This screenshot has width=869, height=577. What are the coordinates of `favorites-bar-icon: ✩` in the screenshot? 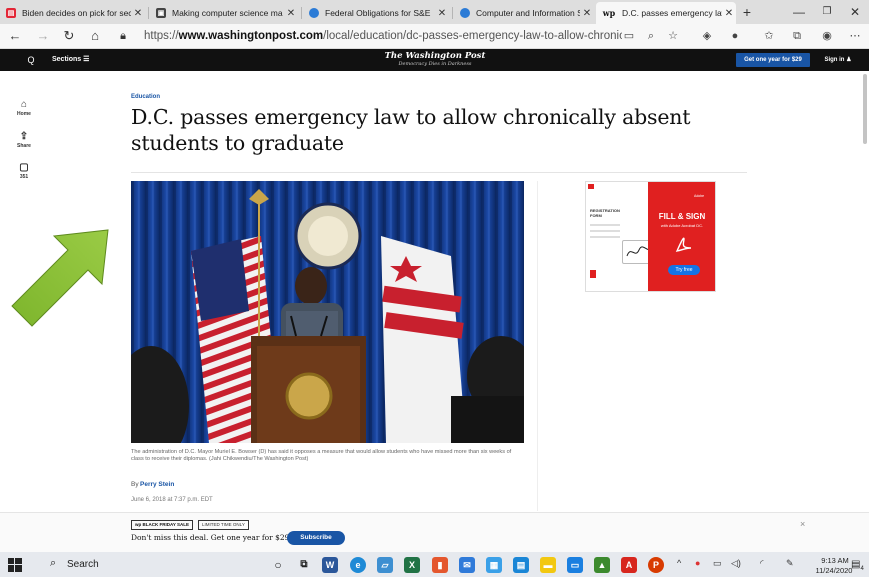 It's located at (769, 36).